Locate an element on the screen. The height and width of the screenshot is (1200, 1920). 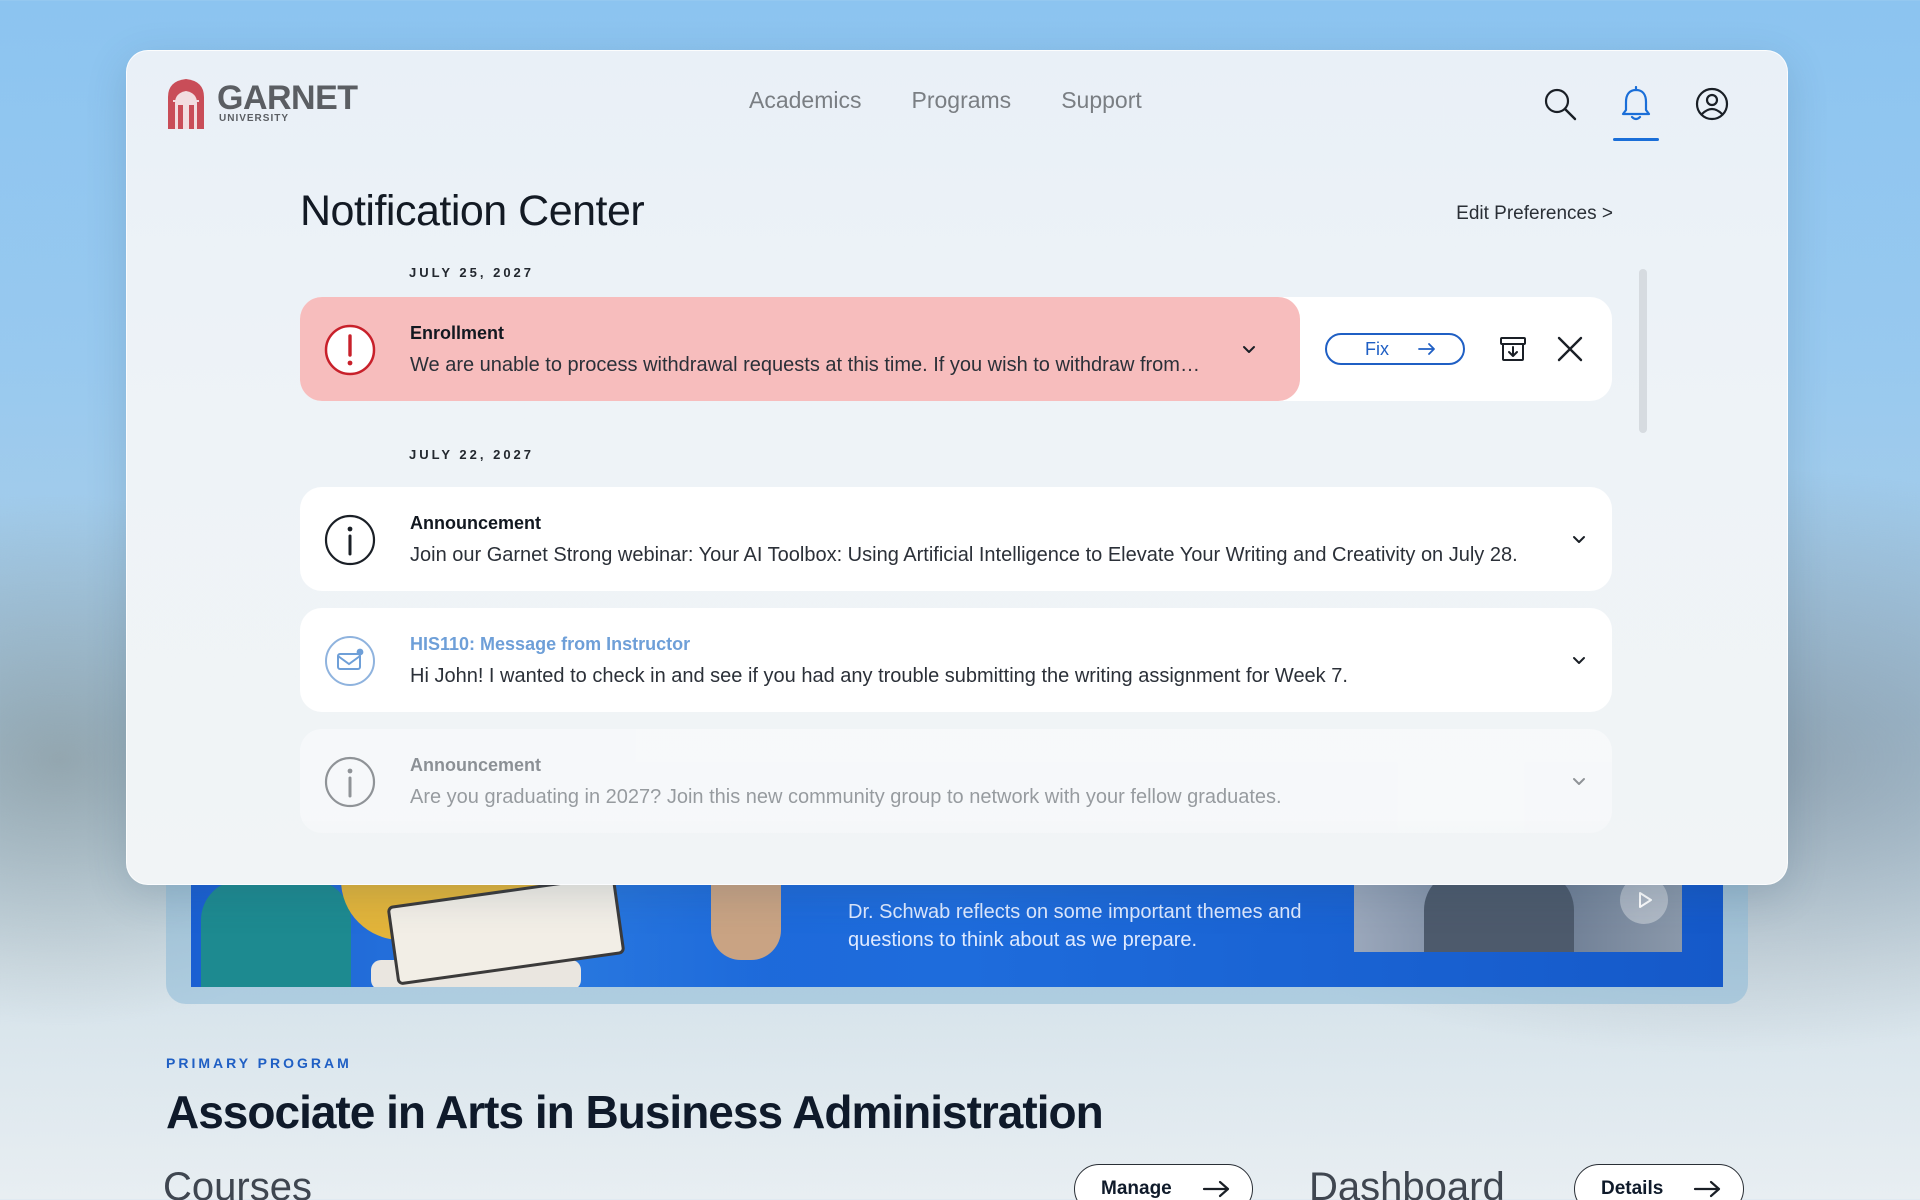
search-button is located at coordinates (1560, 104).